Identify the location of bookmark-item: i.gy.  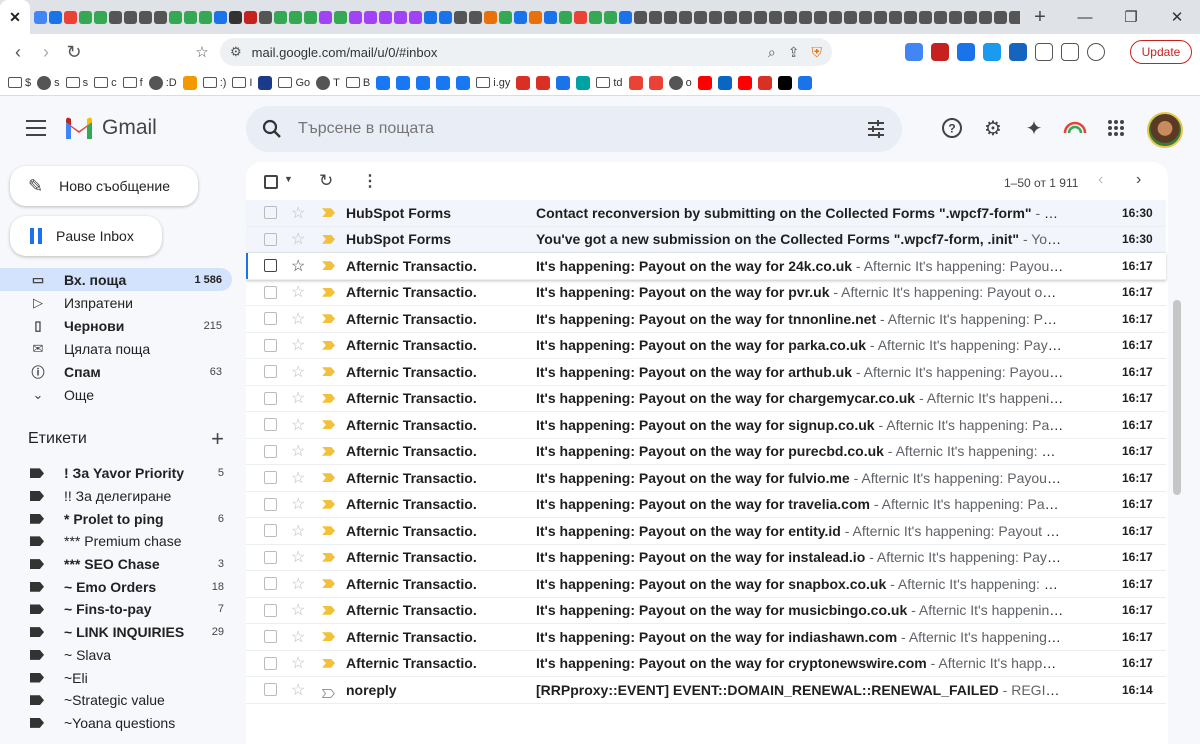
(493, 83).